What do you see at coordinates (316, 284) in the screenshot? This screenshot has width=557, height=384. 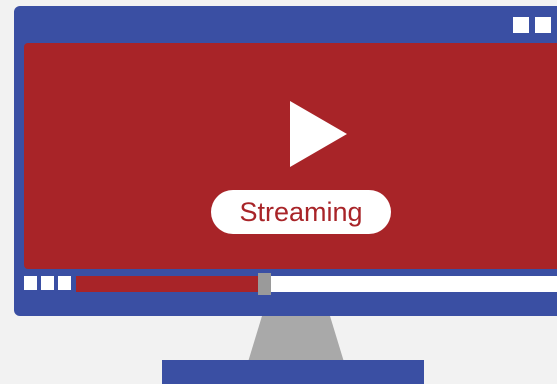 I see `progress-bar` at bounding box center [316, 284].